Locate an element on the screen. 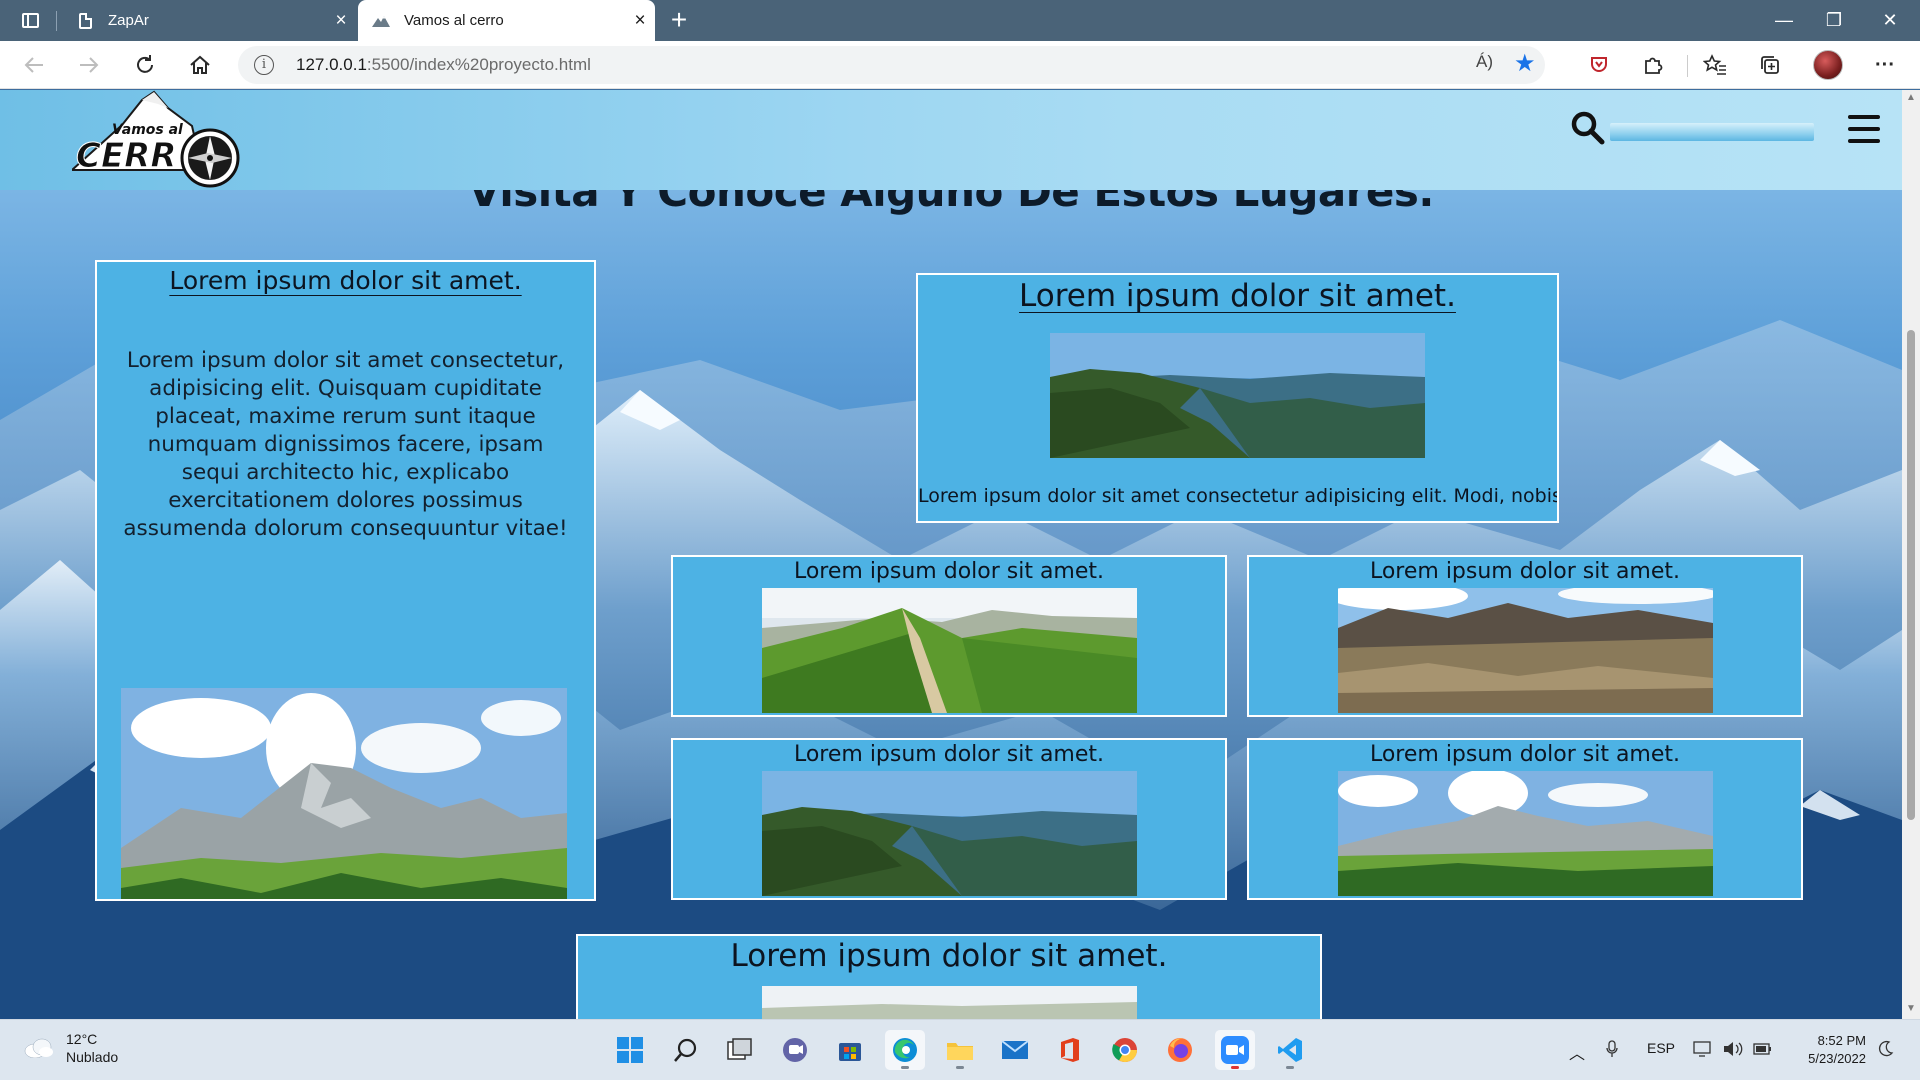 The height and width of the screenshot is (1080, 1920). profile-avatar is located at coordinates (1828, 65).